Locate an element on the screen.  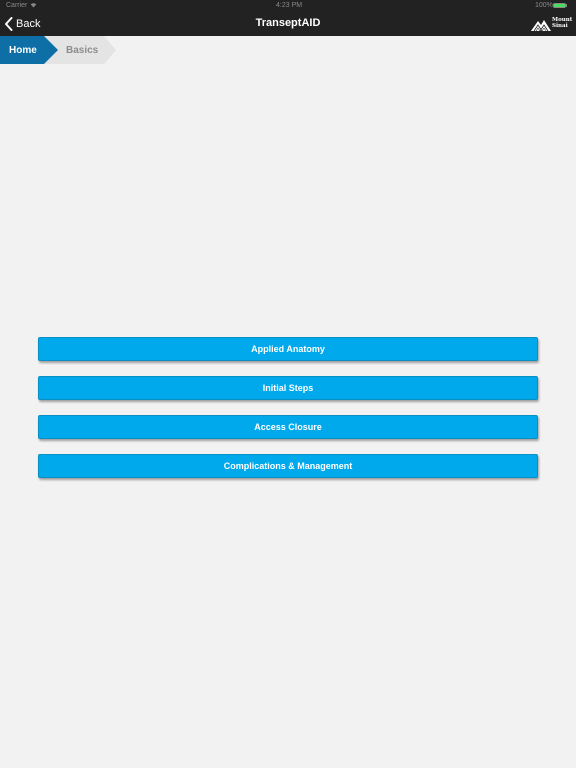
logo-line-2: Sinai is located at coordinates (560, 26).